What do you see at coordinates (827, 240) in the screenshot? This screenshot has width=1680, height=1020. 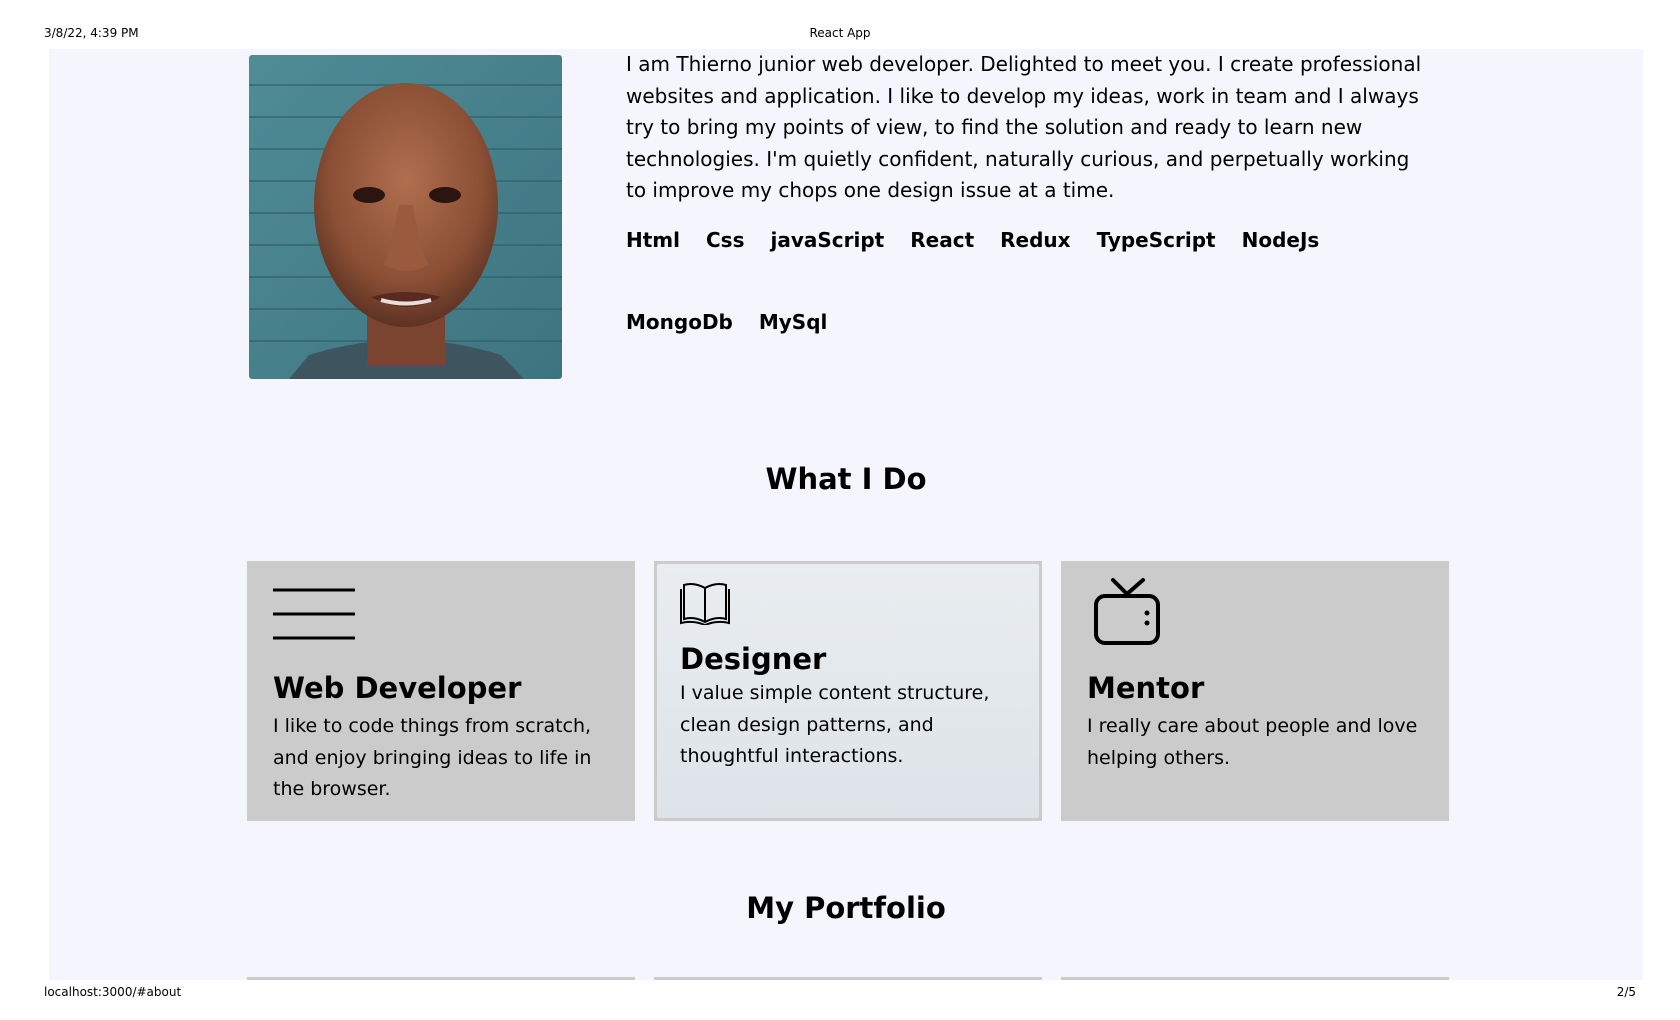 I see `skill-tag: javaScript` at bounding box center [827, 240].